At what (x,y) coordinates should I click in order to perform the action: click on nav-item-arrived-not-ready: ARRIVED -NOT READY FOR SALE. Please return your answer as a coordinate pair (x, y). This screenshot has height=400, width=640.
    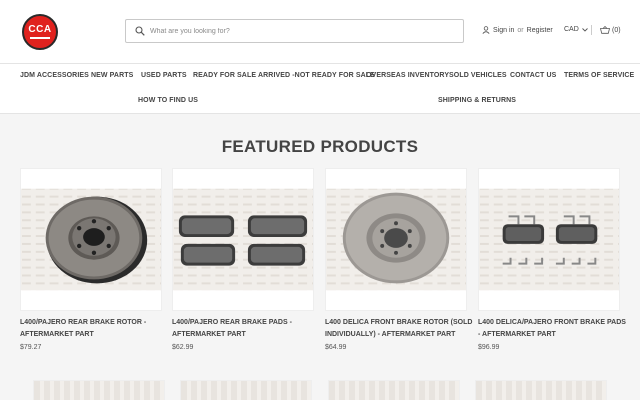
    Looking at the image, I should click on (316, 75).